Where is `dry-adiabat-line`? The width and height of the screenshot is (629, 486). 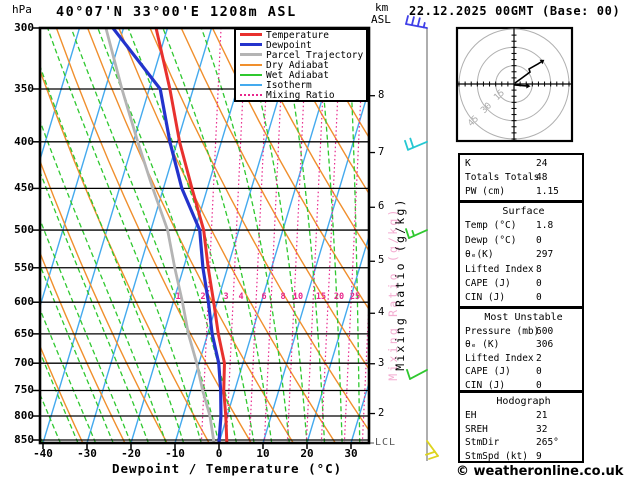
dry-adiabat-line is located at coordinates (41, 441).